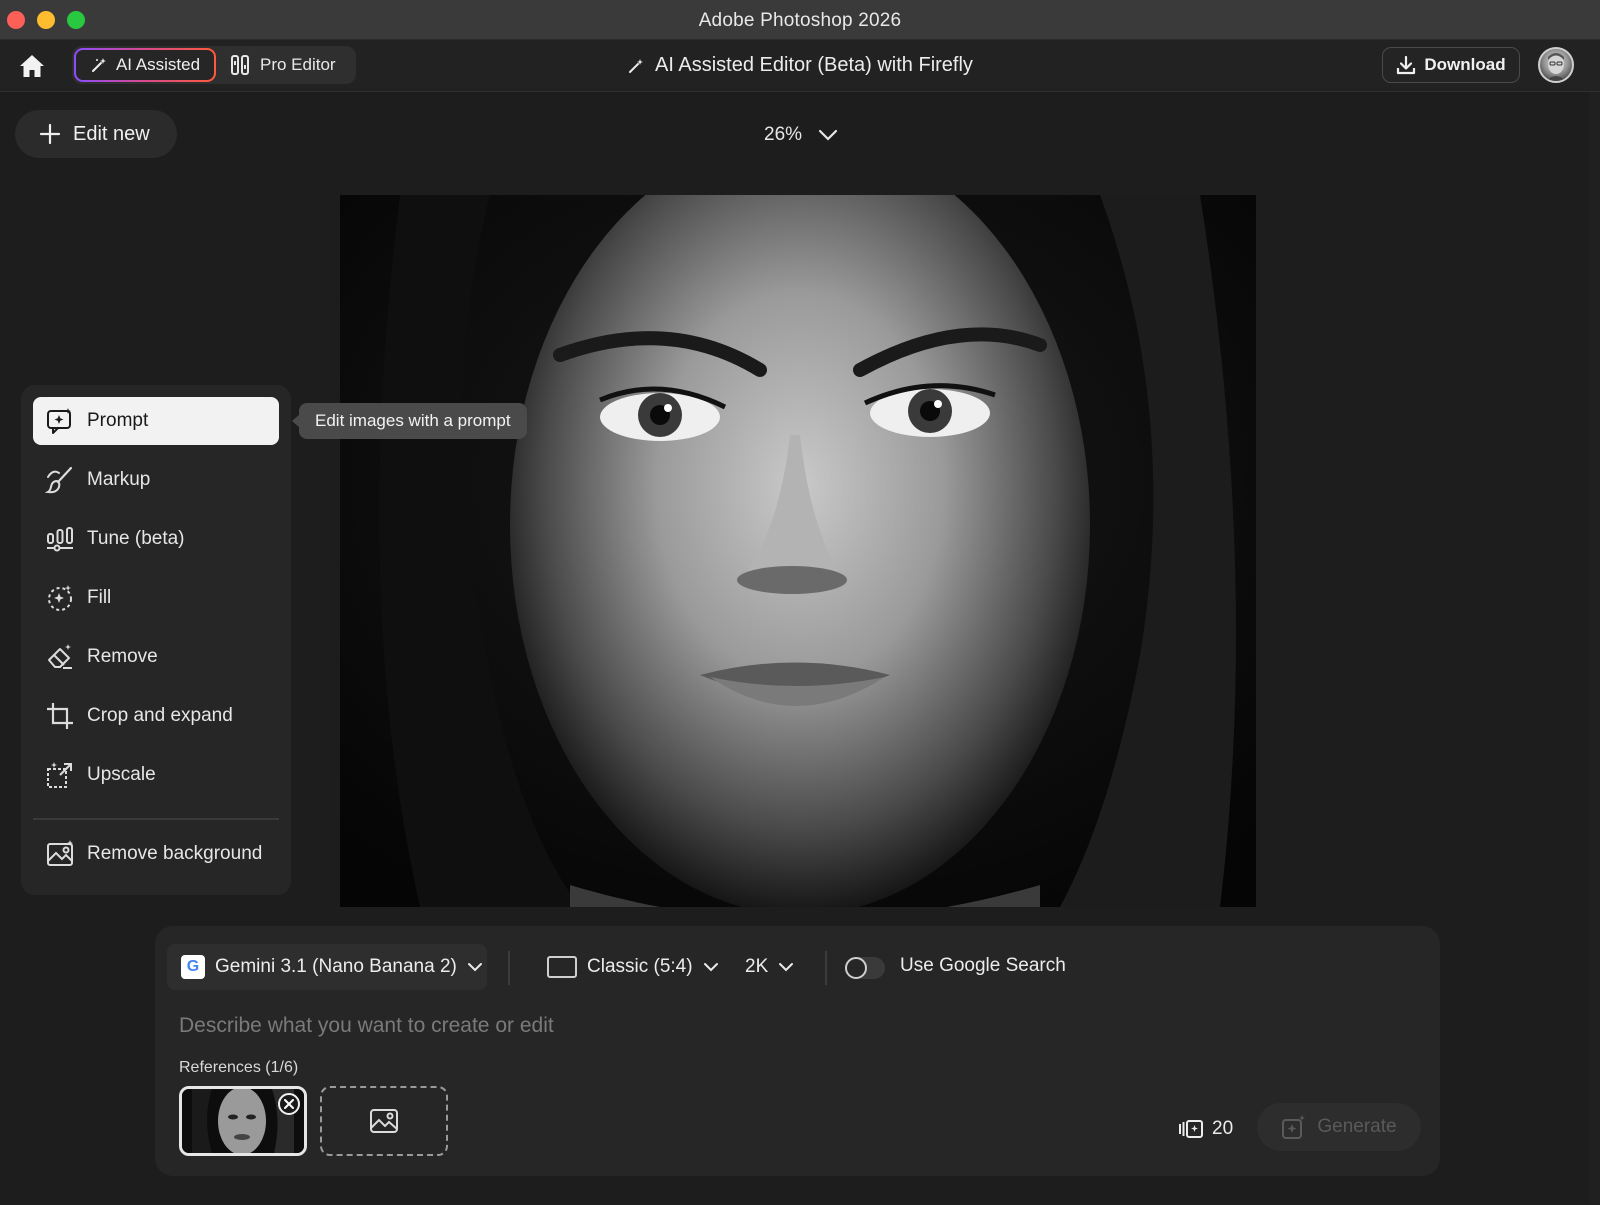 This screenshot has width=1600, height=1205. I want to click on editor-title: AI Assisted Editor (Beta) with Firefly, so click(800, 65).